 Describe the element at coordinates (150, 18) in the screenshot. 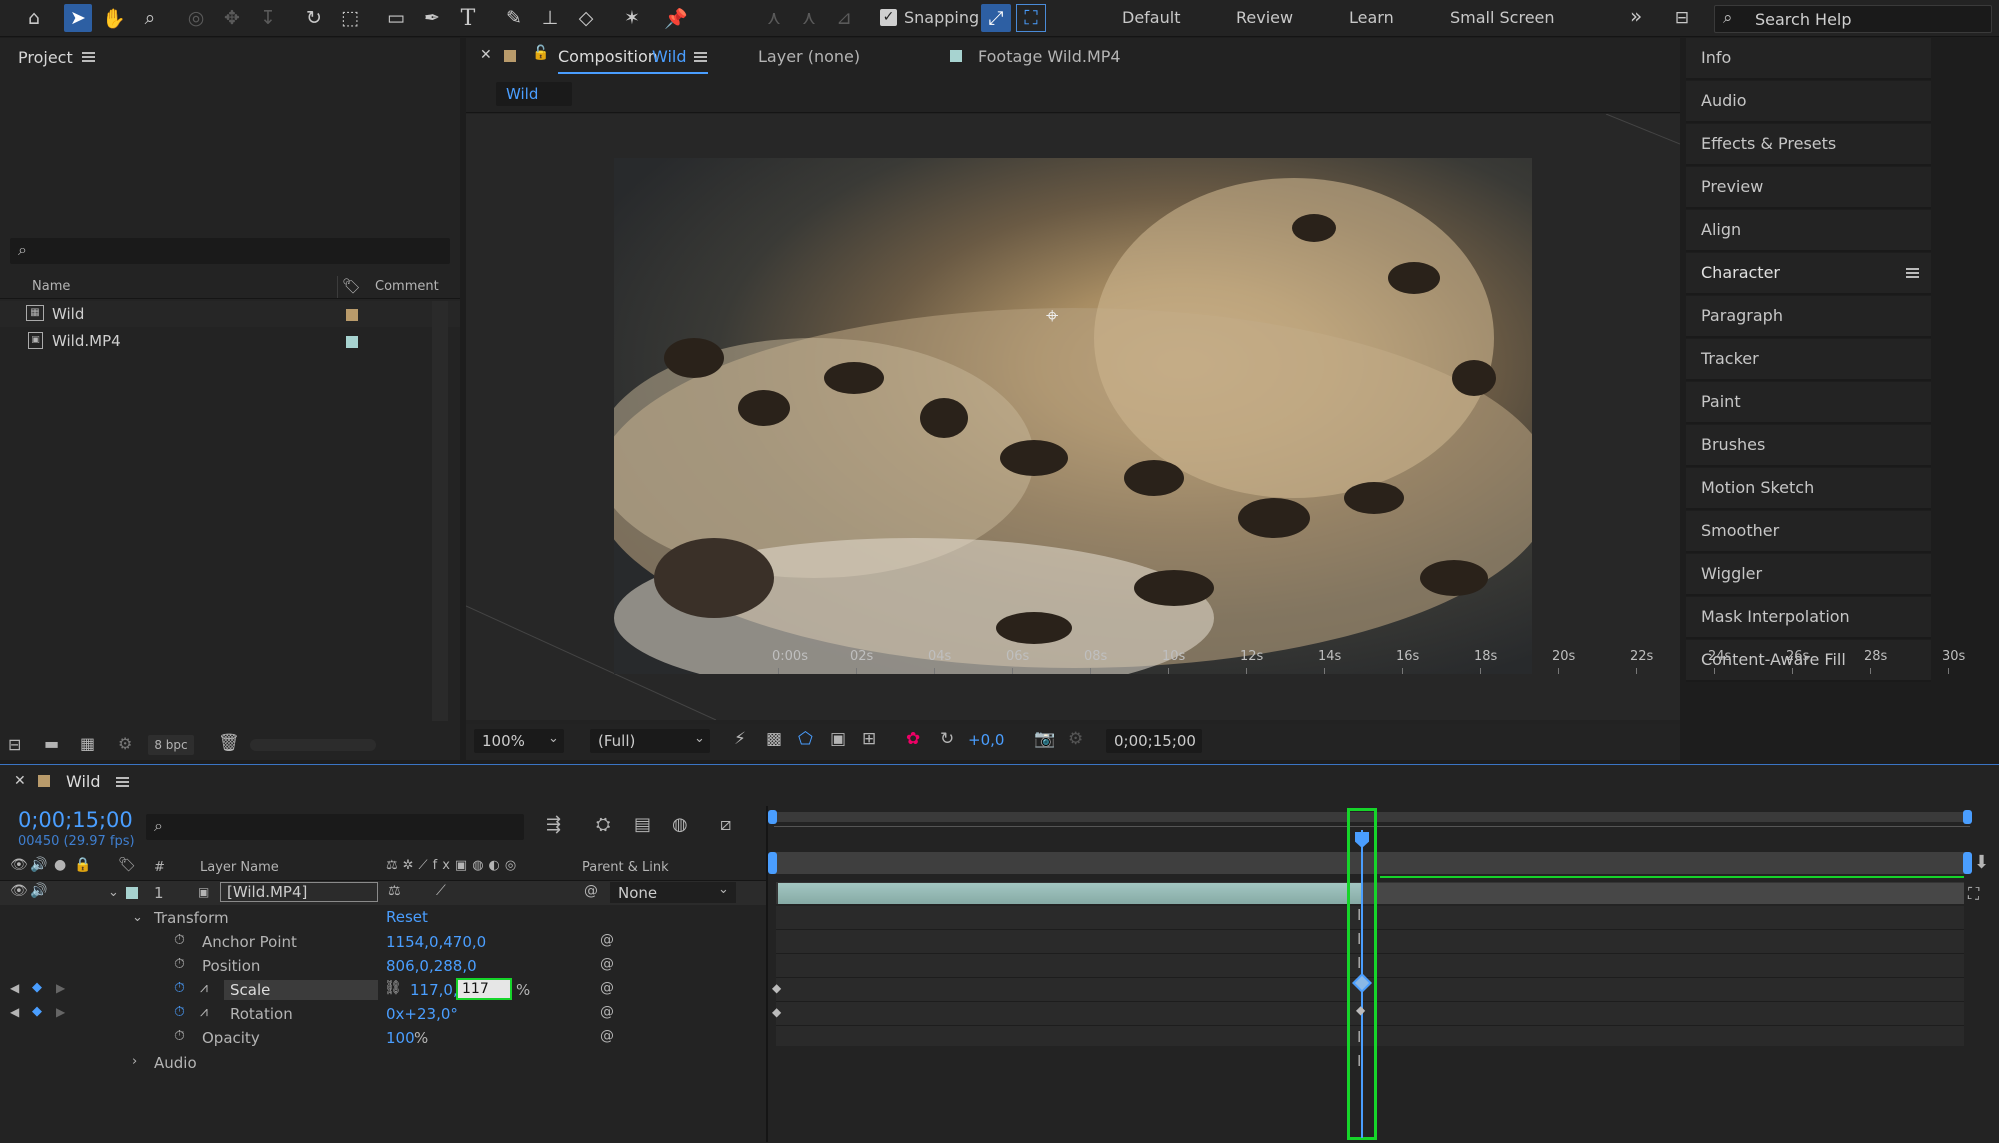

I see `zoom-tool-icon: ⌕` at that location.